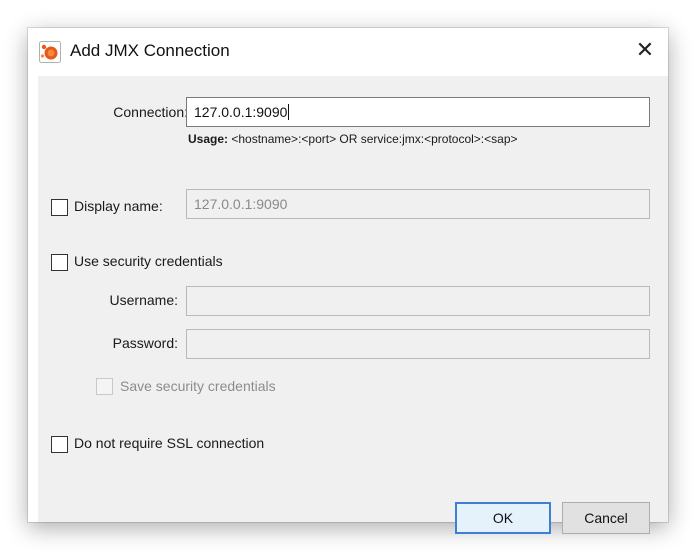  Describe the element at coordinates (50, 52) in the screenshot. I see `visualvm-app-icon` at that location.